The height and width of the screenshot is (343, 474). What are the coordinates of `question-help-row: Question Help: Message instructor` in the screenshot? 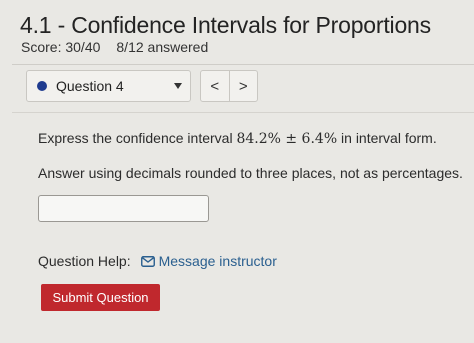 It's located at (157, 261).